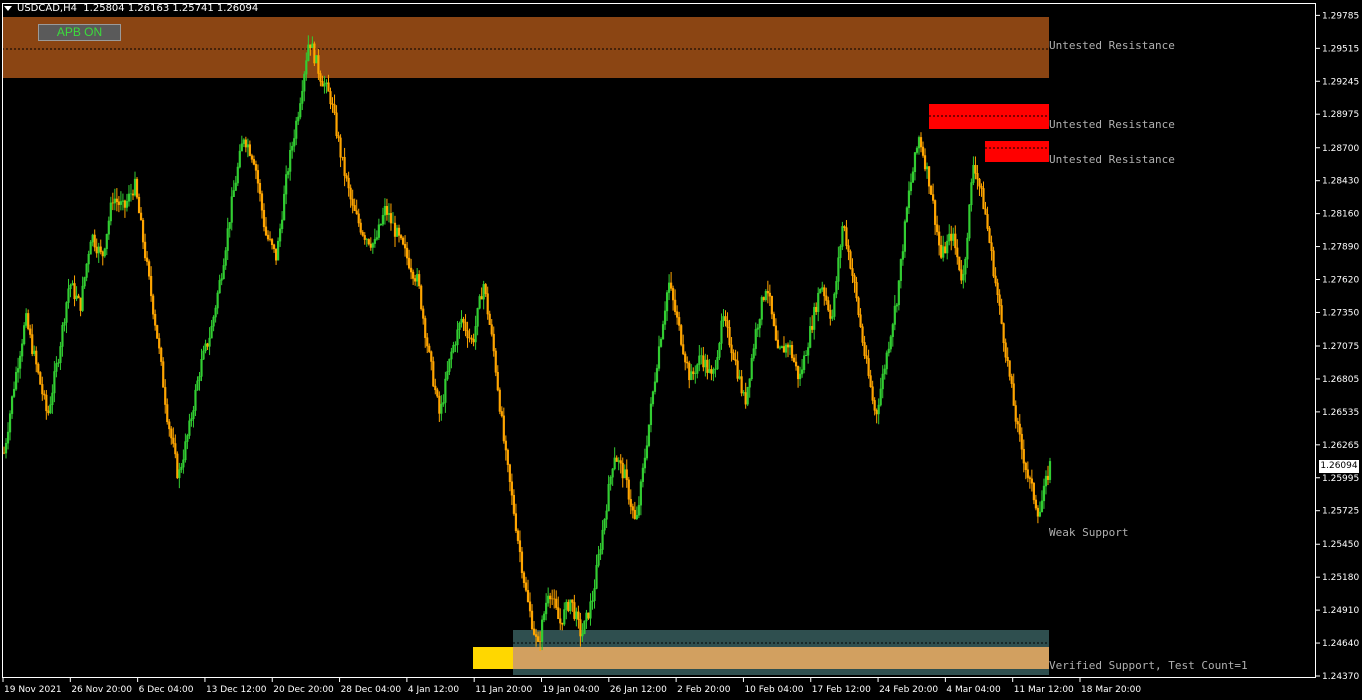 The image size is (1362, 700). What do you see at coordinates (1340, 115) in the screenshot?
I see `y-tick-label: 1.28975` at bounding box center [1340, 115].